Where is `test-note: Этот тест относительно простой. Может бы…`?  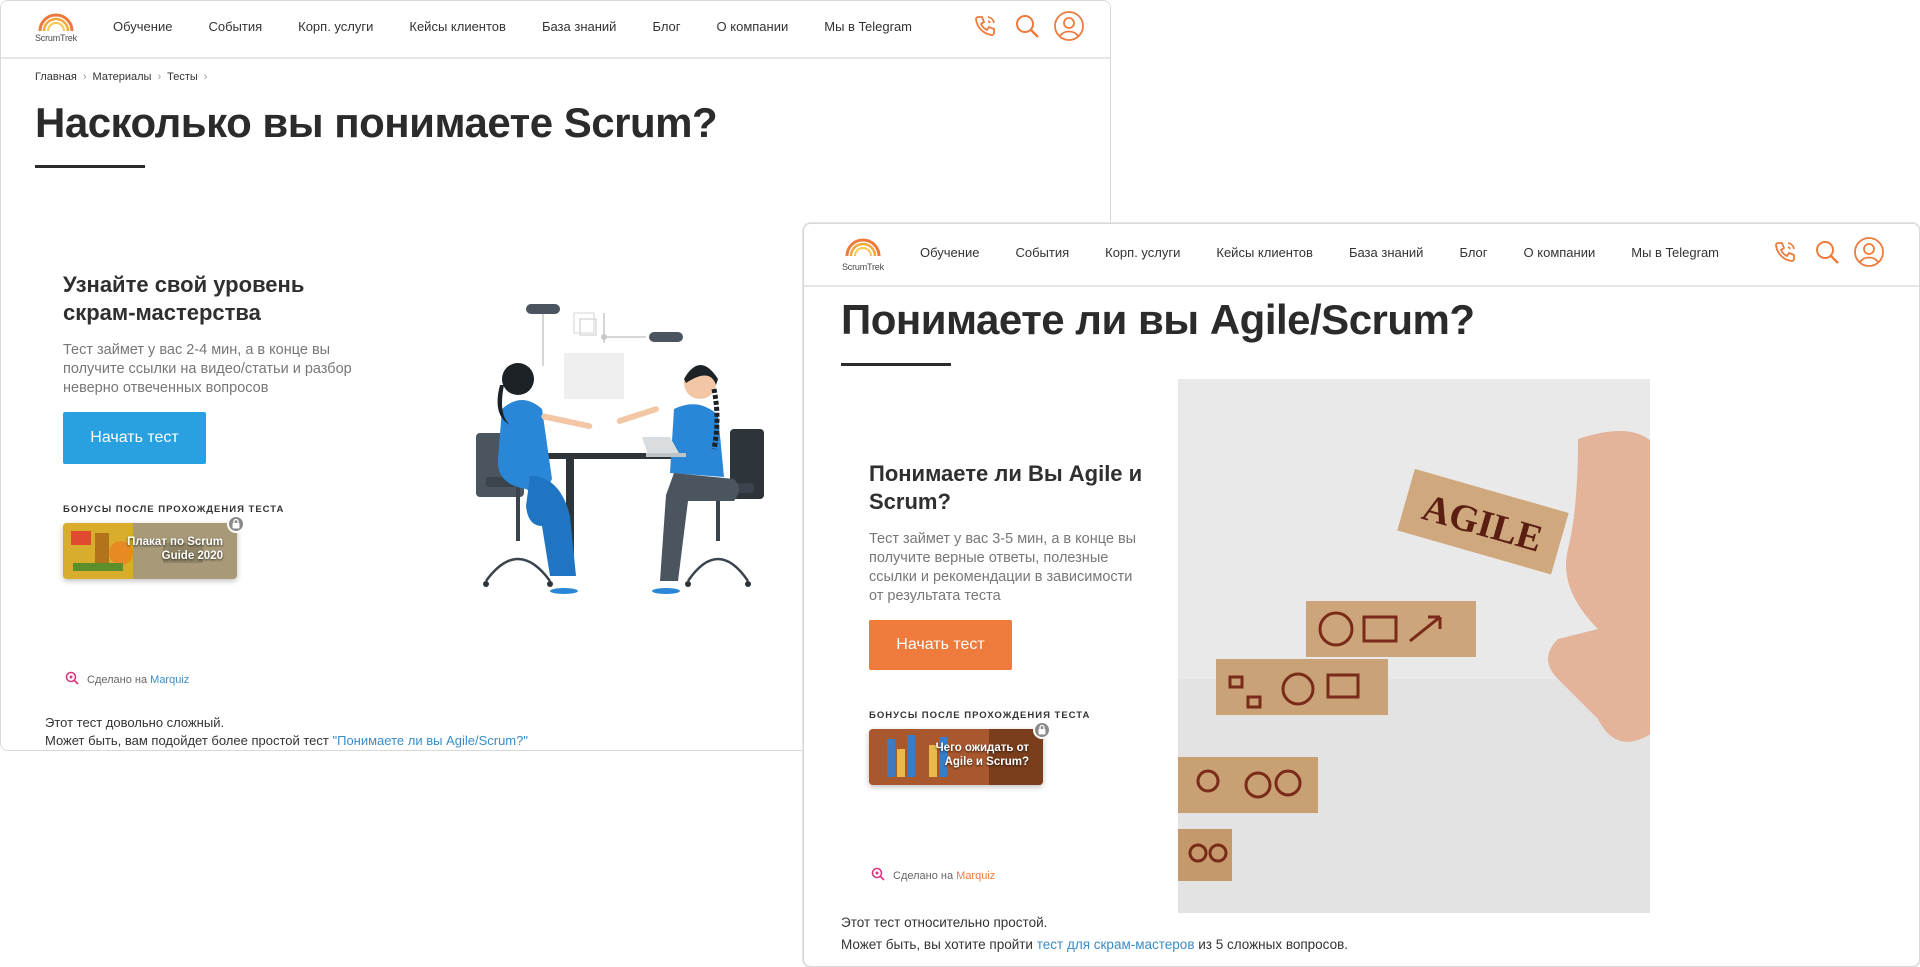
test-note: Этот тест относительно простой. Может бы… is located at coordinates (1094, 934).